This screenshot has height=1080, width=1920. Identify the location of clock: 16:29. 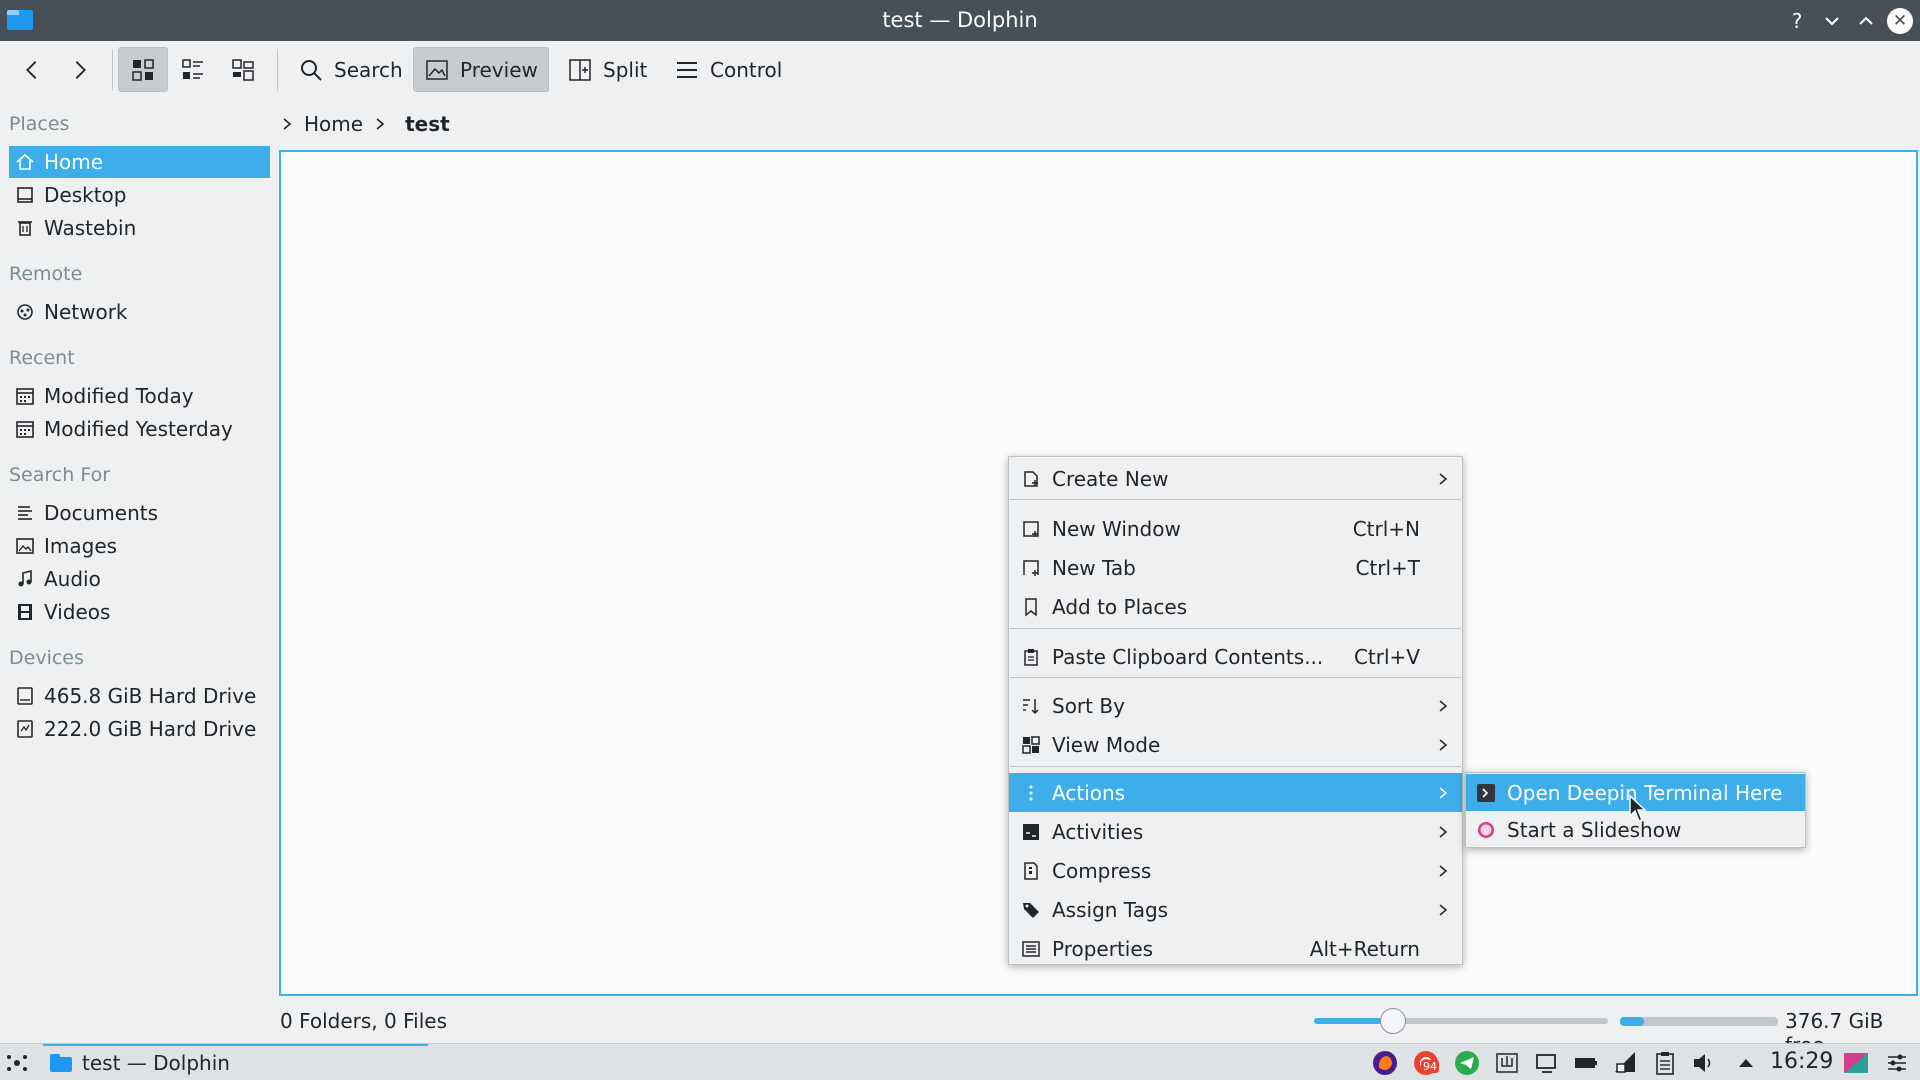
(1801, 1061).